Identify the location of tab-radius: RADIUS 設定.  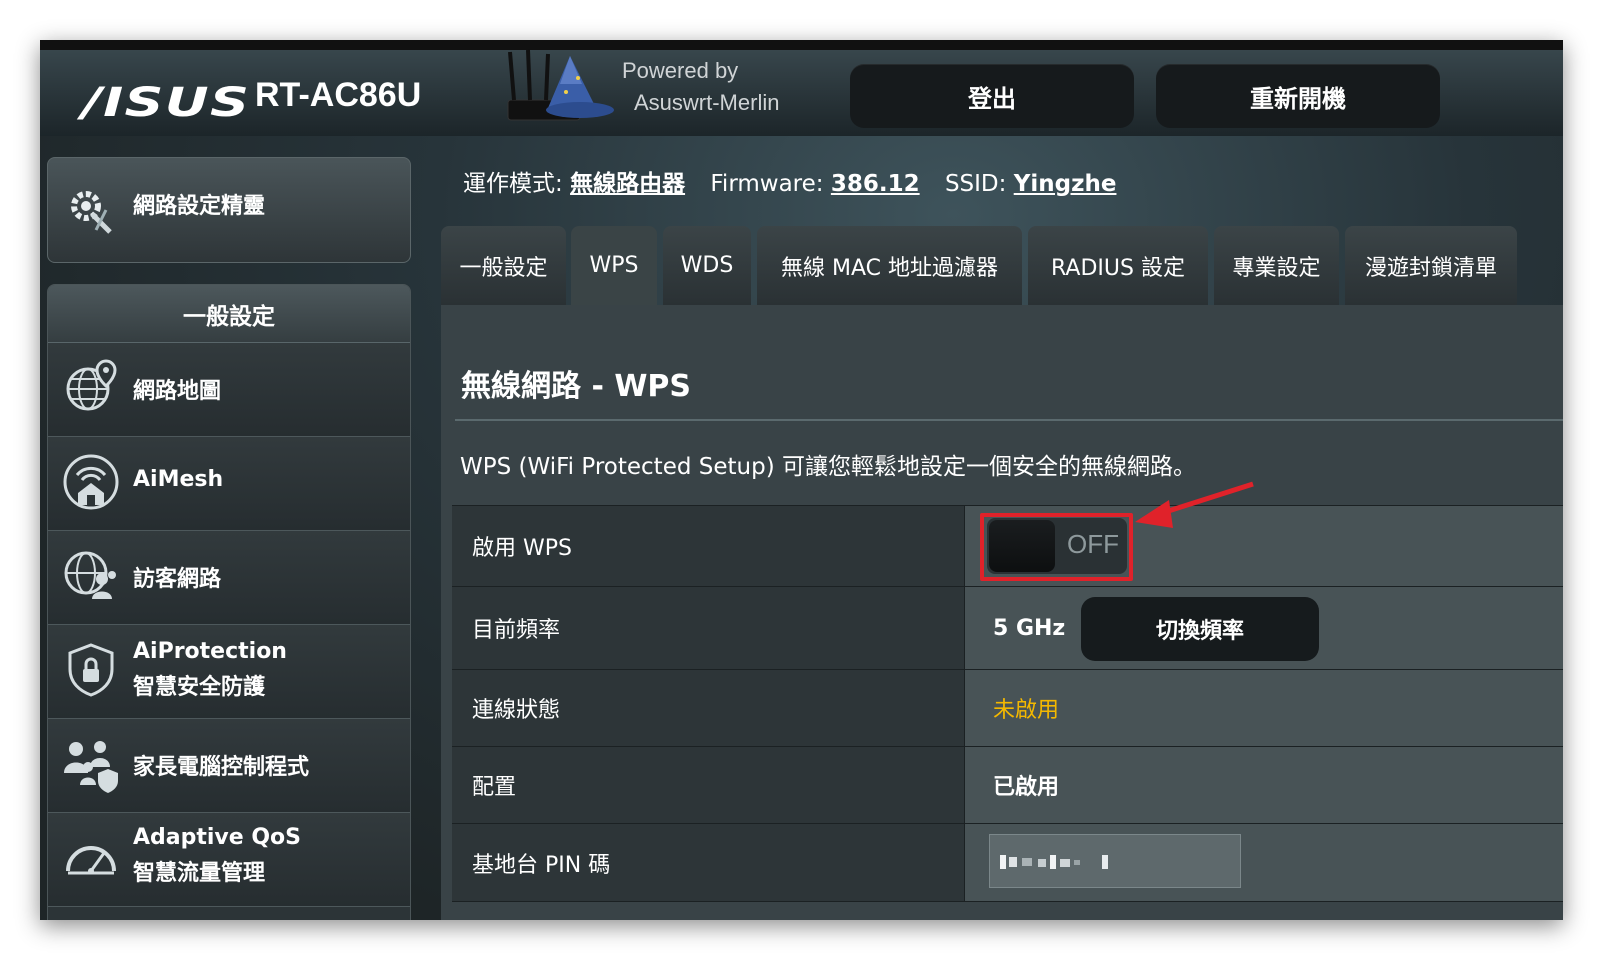
(1118, 265).